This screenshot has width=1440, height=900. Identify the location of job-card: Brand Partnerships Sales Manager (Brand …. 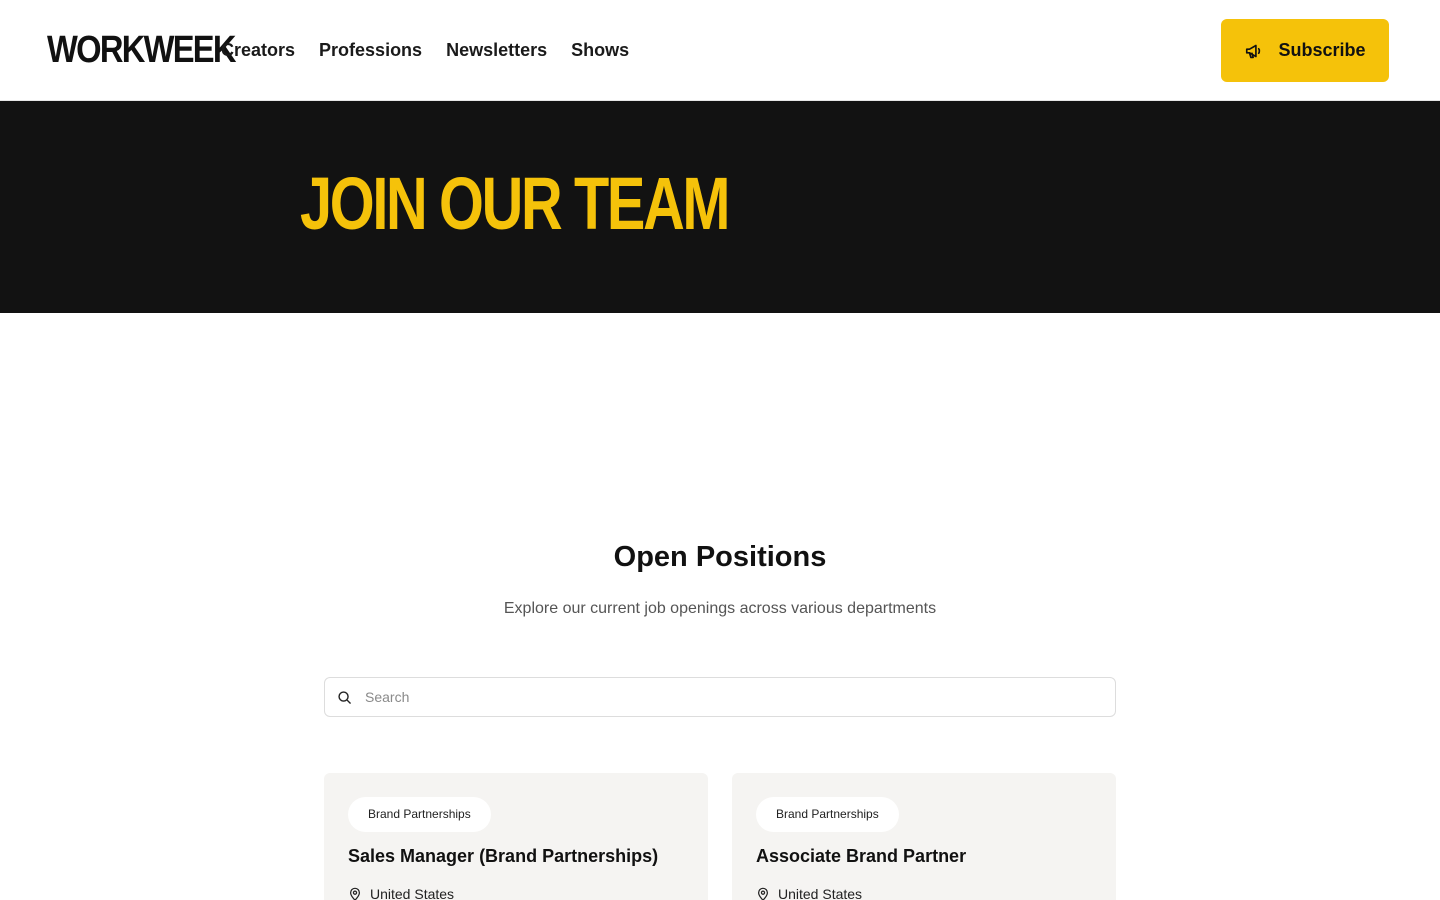
(516, 836).